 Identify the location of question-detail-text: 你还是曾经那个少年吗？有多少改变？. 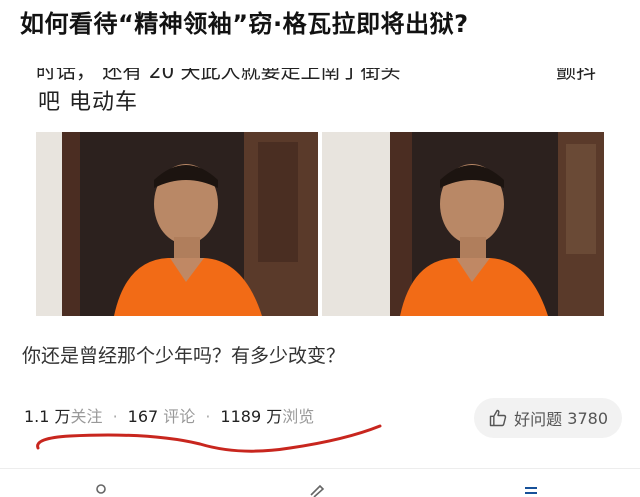
(184, 356).